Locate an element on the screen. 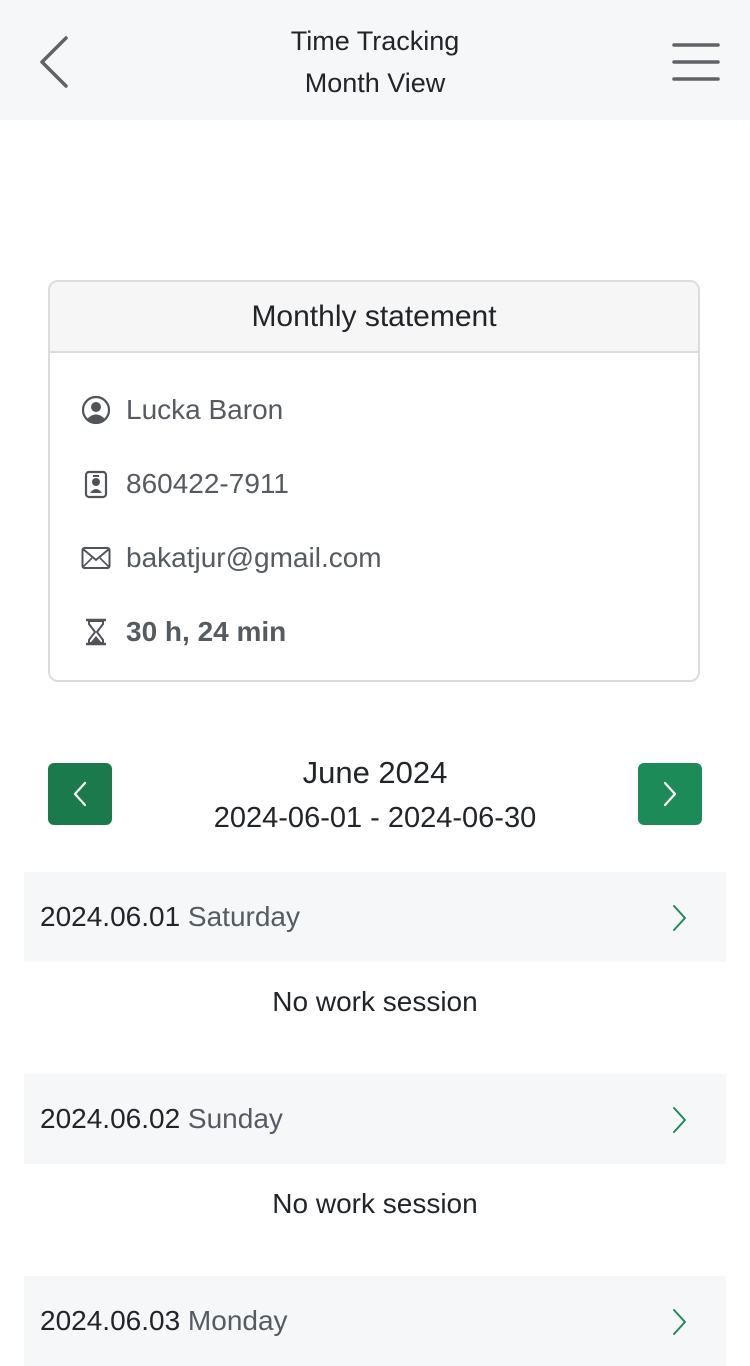 The width and height of the screenshot is (750, 1366). day-date-label: 2024.06.03 Monday is located at coordinates (164, 1321).